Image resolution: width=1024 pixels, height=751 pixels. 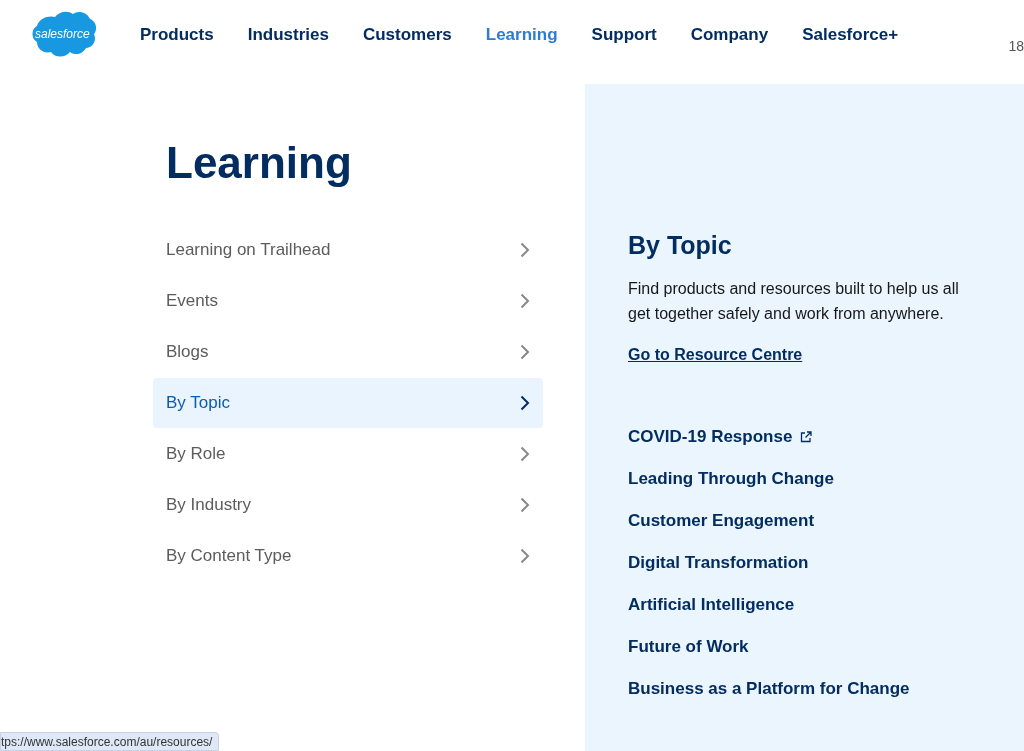 What do you see at coordinates (721, 520) in the screenshot?
I see `topic-link: Customer Engagement` at bounding box center [721, 520].